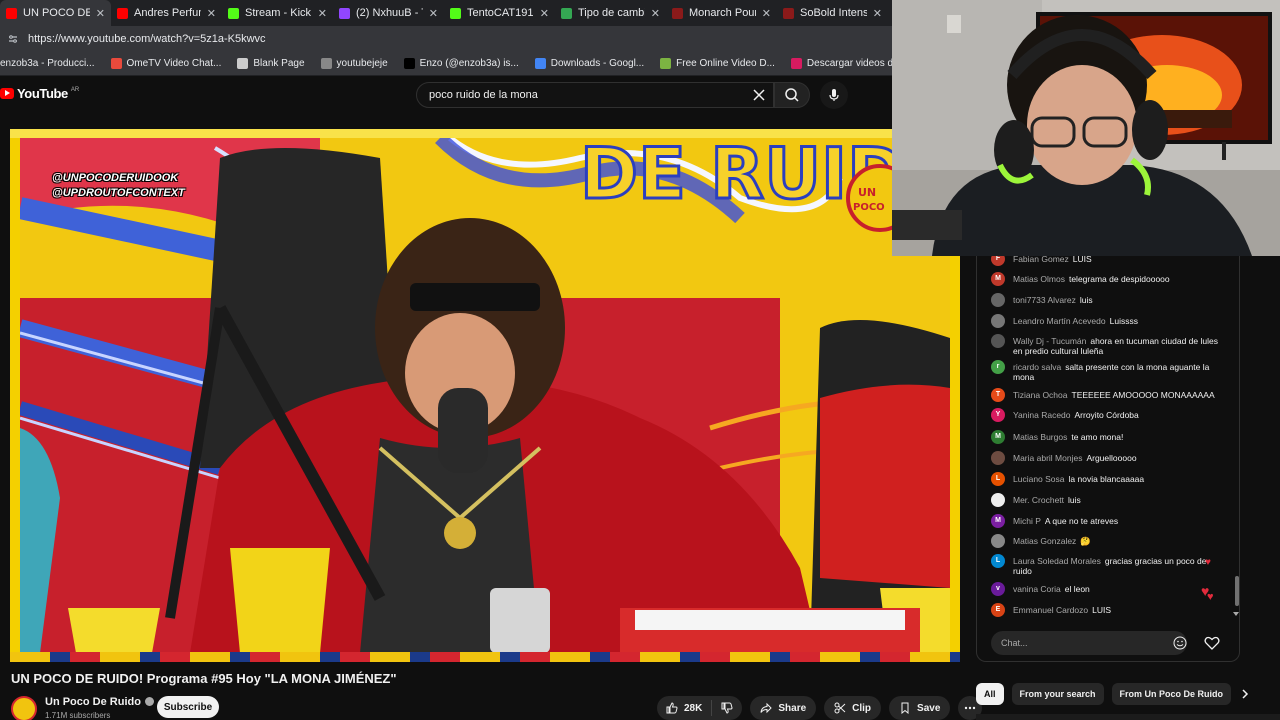 This screenshot has width=1280, height=720. What do you see at coordinates (727, 708) in the screenshot?
I see `dislike-button` at bounding box center [727, 708].